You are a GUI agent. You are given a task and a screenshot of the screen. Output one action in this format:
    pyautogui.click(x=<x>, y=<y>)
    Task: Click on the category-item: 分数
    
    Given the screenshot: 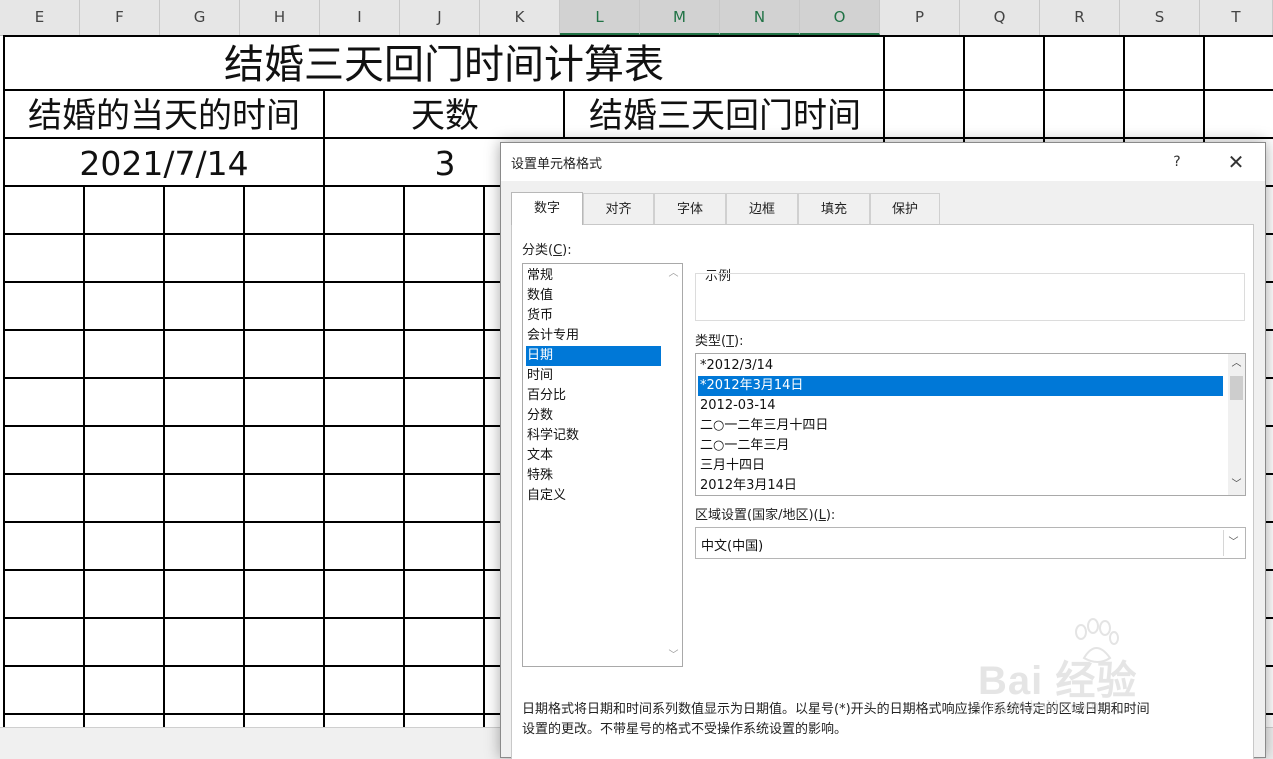 What is the action you would take?
    pyautogui.click(x=593, y=416)
    